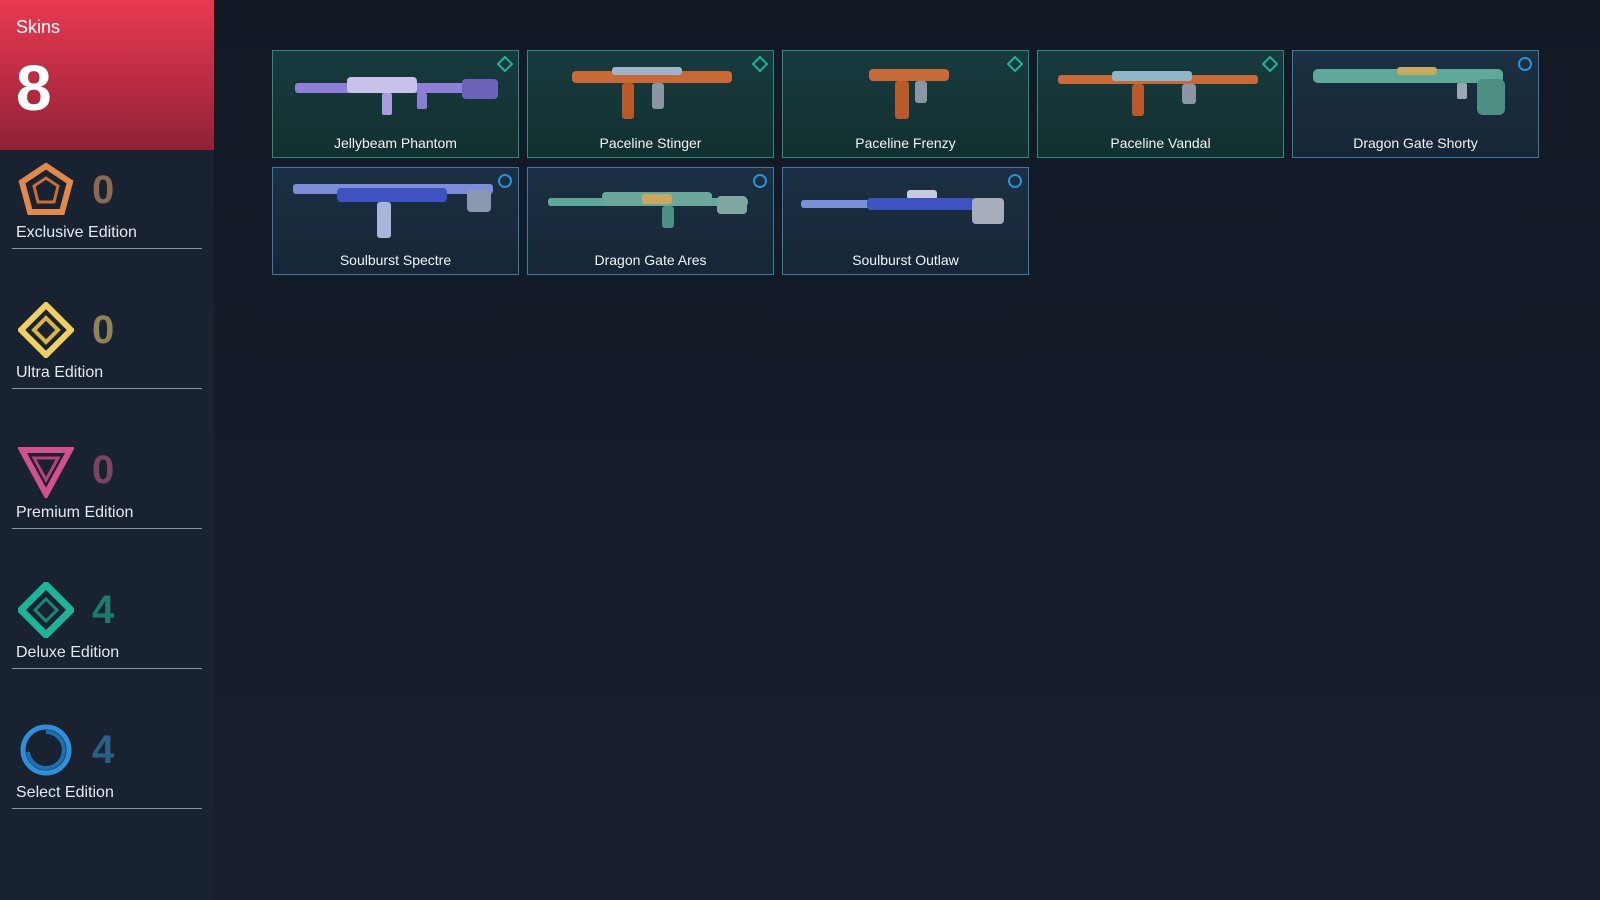  What do you see at coordinates (34, 88) in the screenshot?
I see `skins-count: 8` at bounding box center [34, 88].